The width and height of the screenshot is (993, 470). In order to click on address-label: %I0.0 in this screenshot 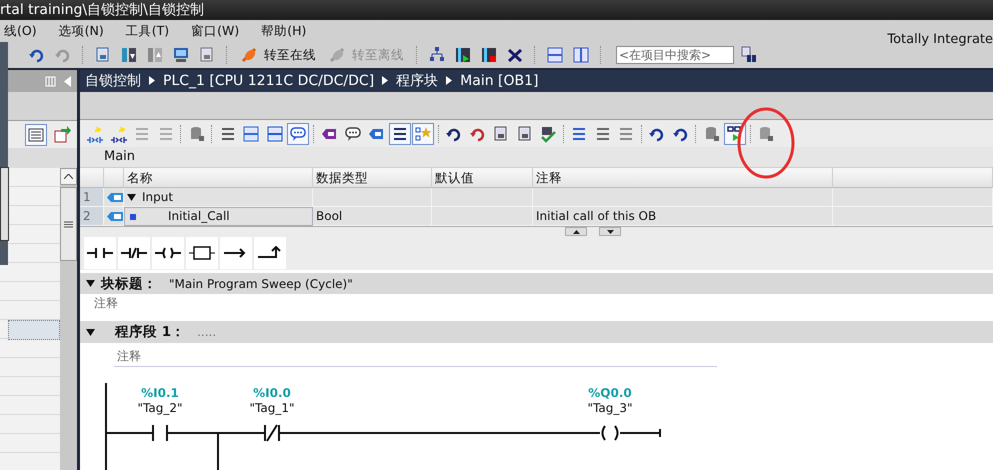, I will do `click(272, 393)`.